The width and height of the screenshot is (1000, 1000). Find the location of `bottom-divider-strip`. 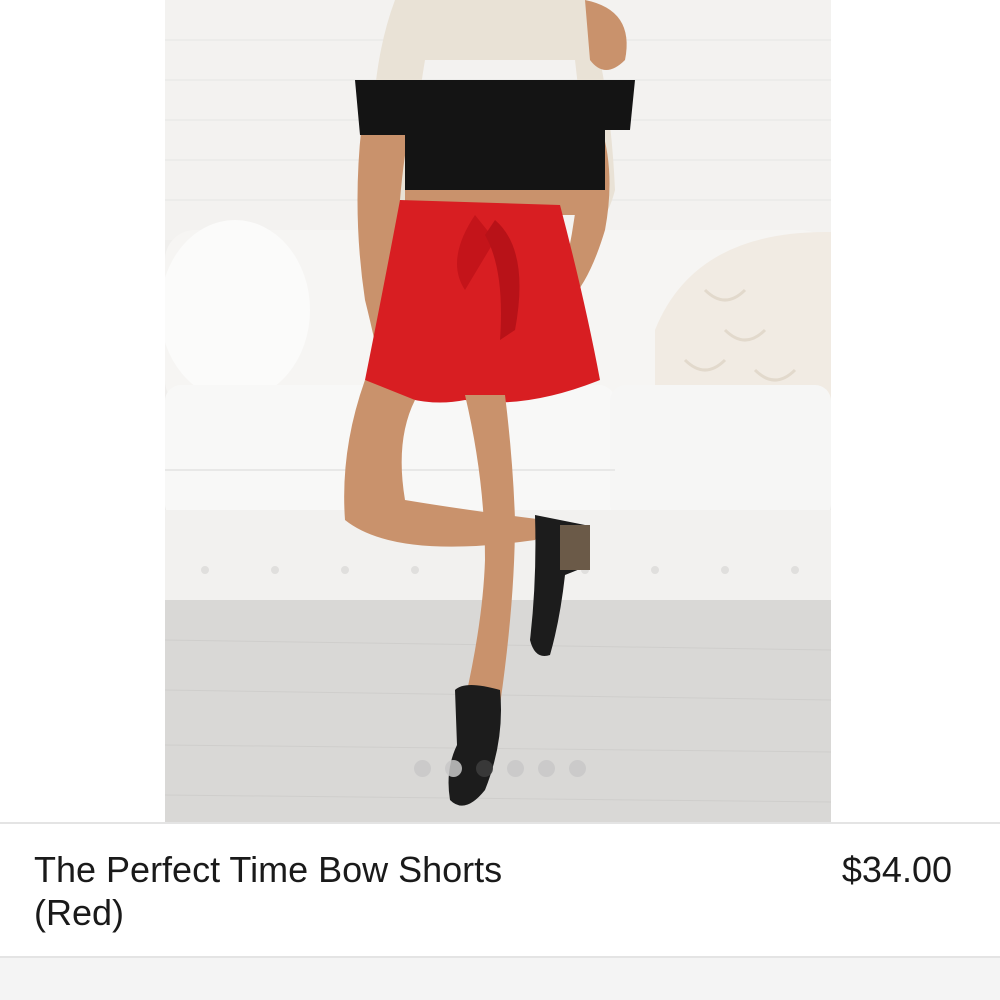

bottom-divider-strip is located at coordinates (500, 978).